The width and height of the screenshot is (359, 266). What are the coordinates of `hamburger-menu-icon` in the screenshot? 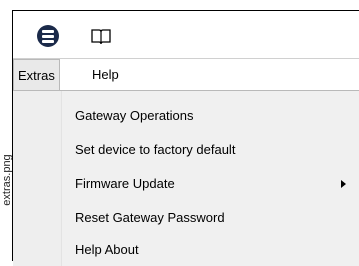 It's located at (48, 36).